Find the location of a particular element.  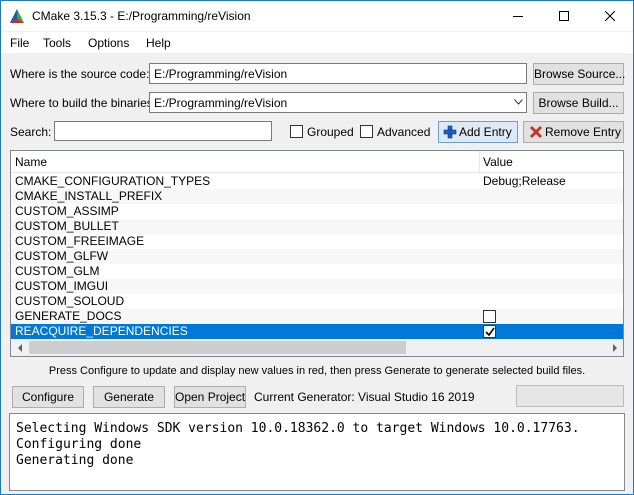

chevron-down-icon is located at coordinates (518, 102).